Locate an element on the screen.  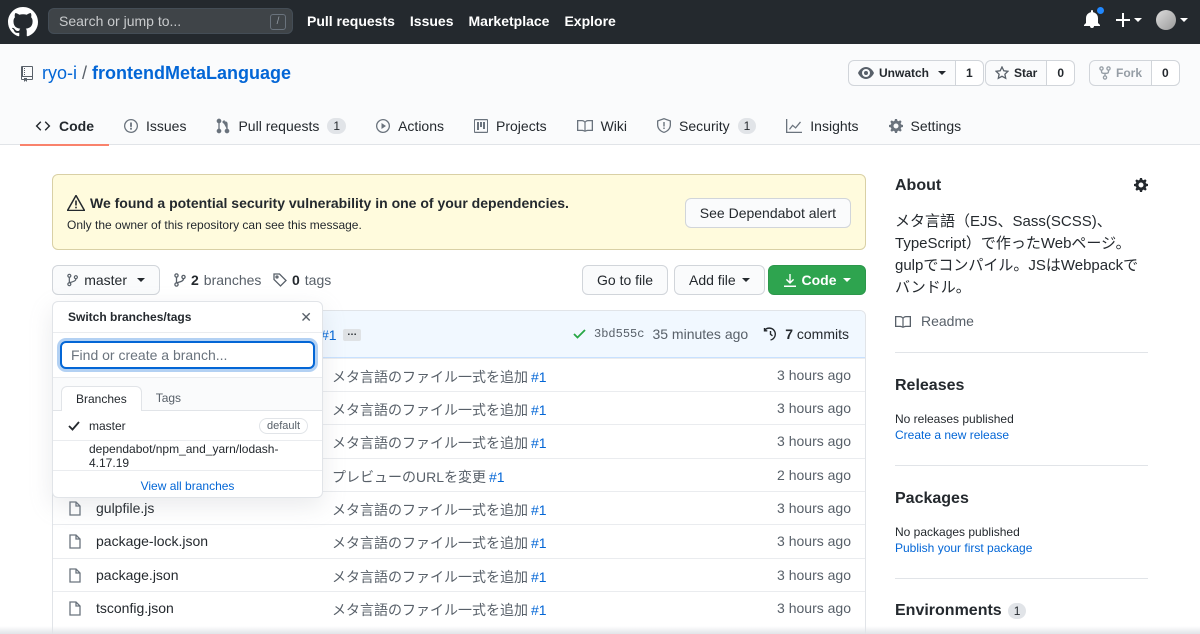
page-bottom-edge is located at coordinates (600, 630).